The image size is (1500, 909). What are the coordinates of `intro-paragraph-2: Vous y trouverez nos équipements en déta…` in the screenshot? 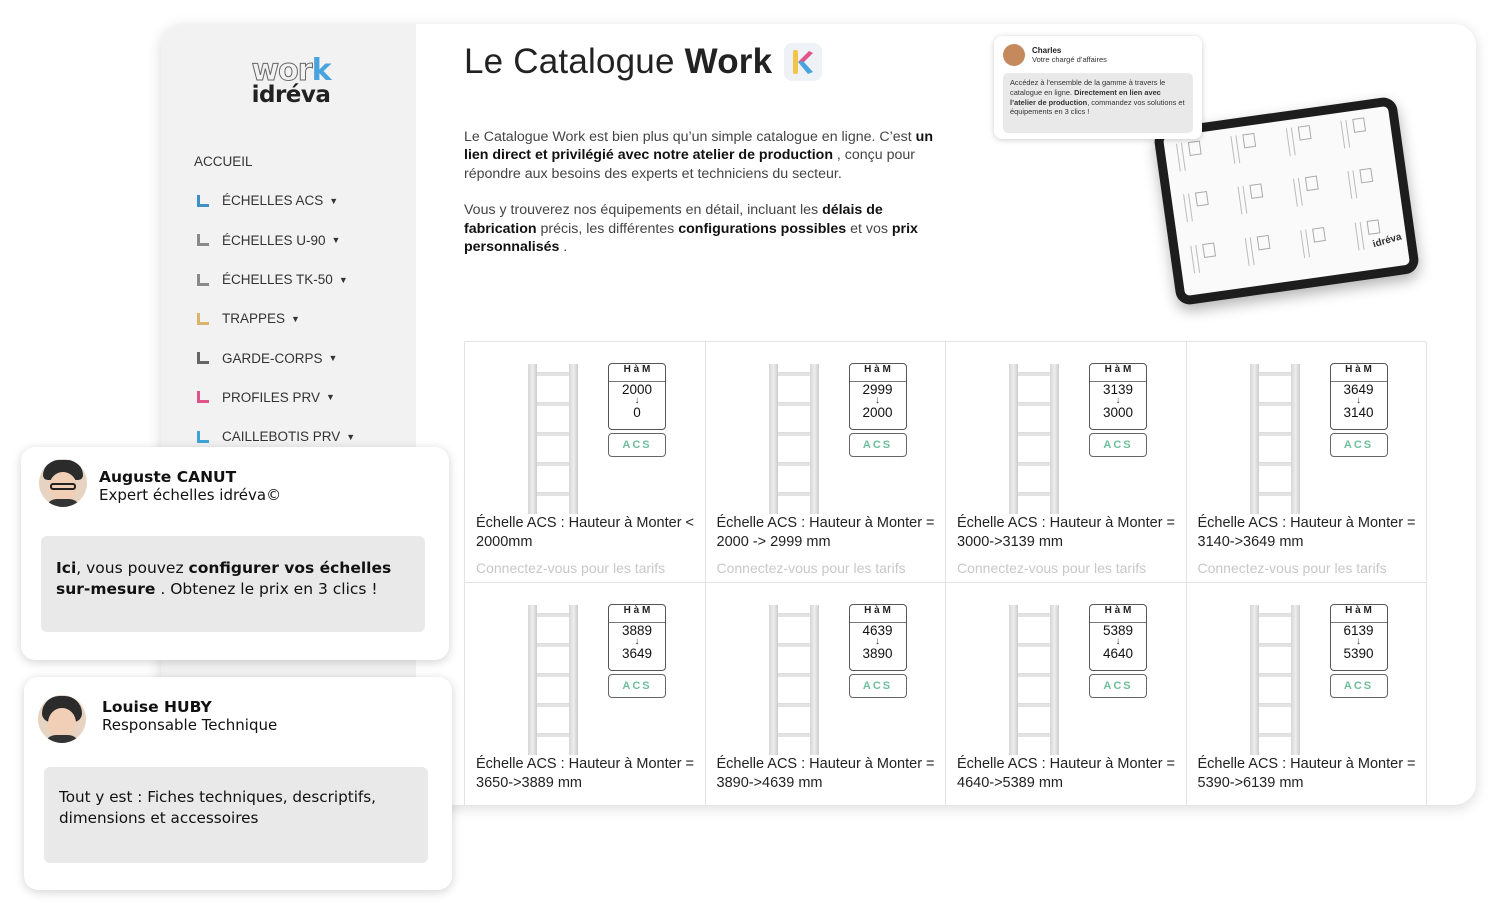 It's located at (691, 229).